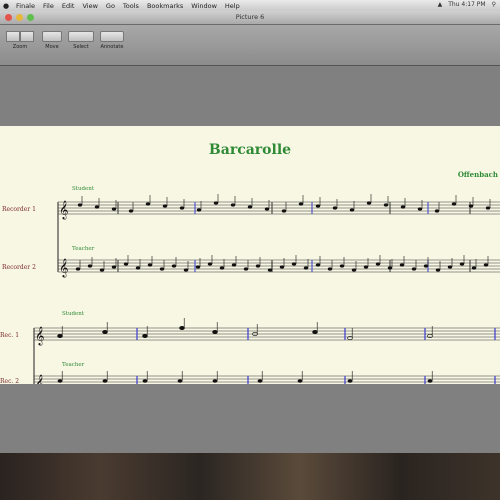 Image resolution: width=500 pixels, height=500 pixels. I want to click on zoom-label: Zoom, so click(20, 47).